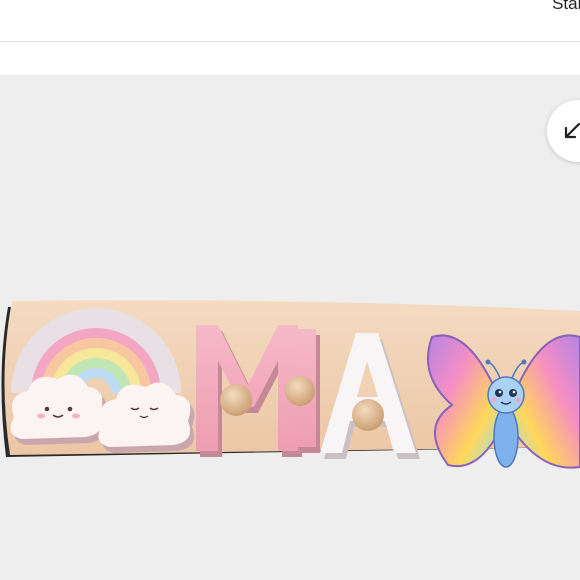 This screenshot has height=580, width=580. What do you see at coordinates (566, 7) in the screenshot?
I see `start-link: Start` at bounding box center [566, 7].